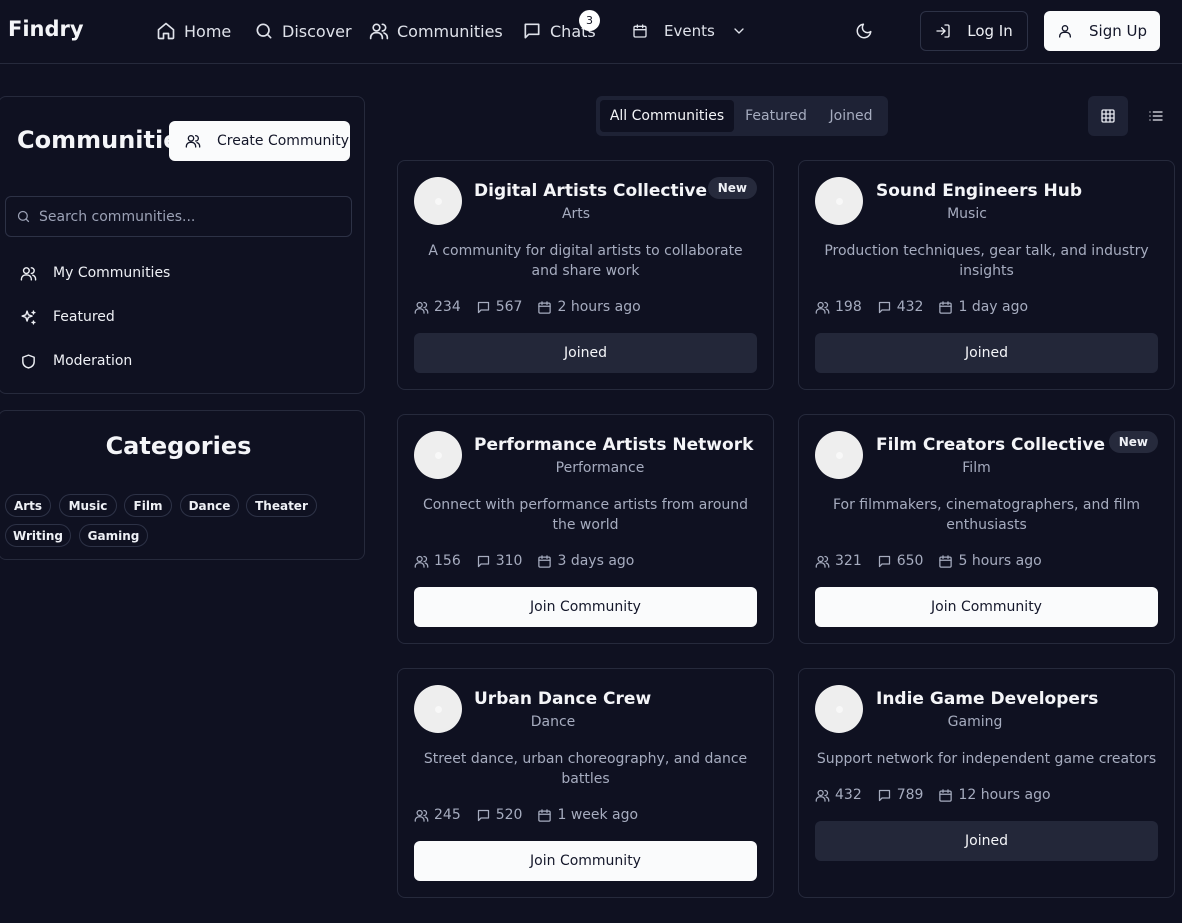 The height and width of the screenshot is (923, 1182). What do you see at coordinates (38, 535) in the screenshot?
I see `category-chip-writing: Writing` at bounding box center [38, 535].